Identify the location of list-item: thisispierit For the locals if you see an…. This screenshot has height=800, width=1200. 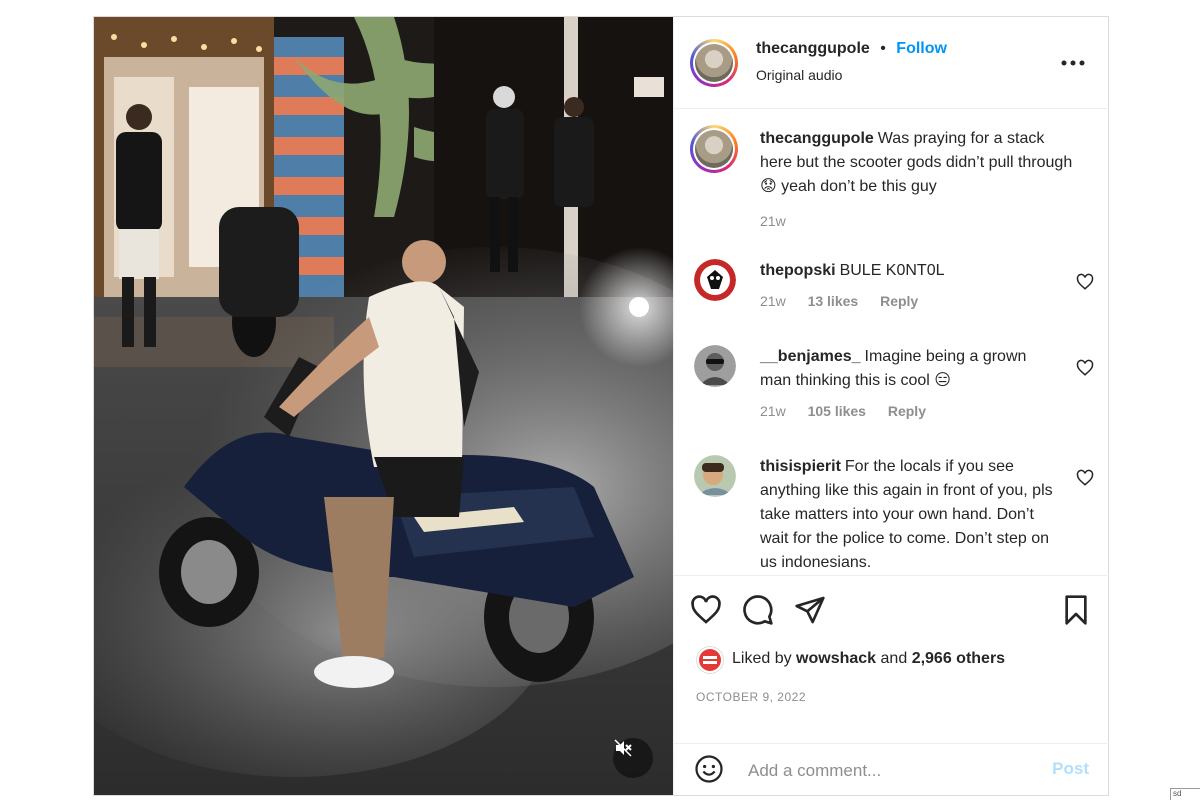
(894, 515).